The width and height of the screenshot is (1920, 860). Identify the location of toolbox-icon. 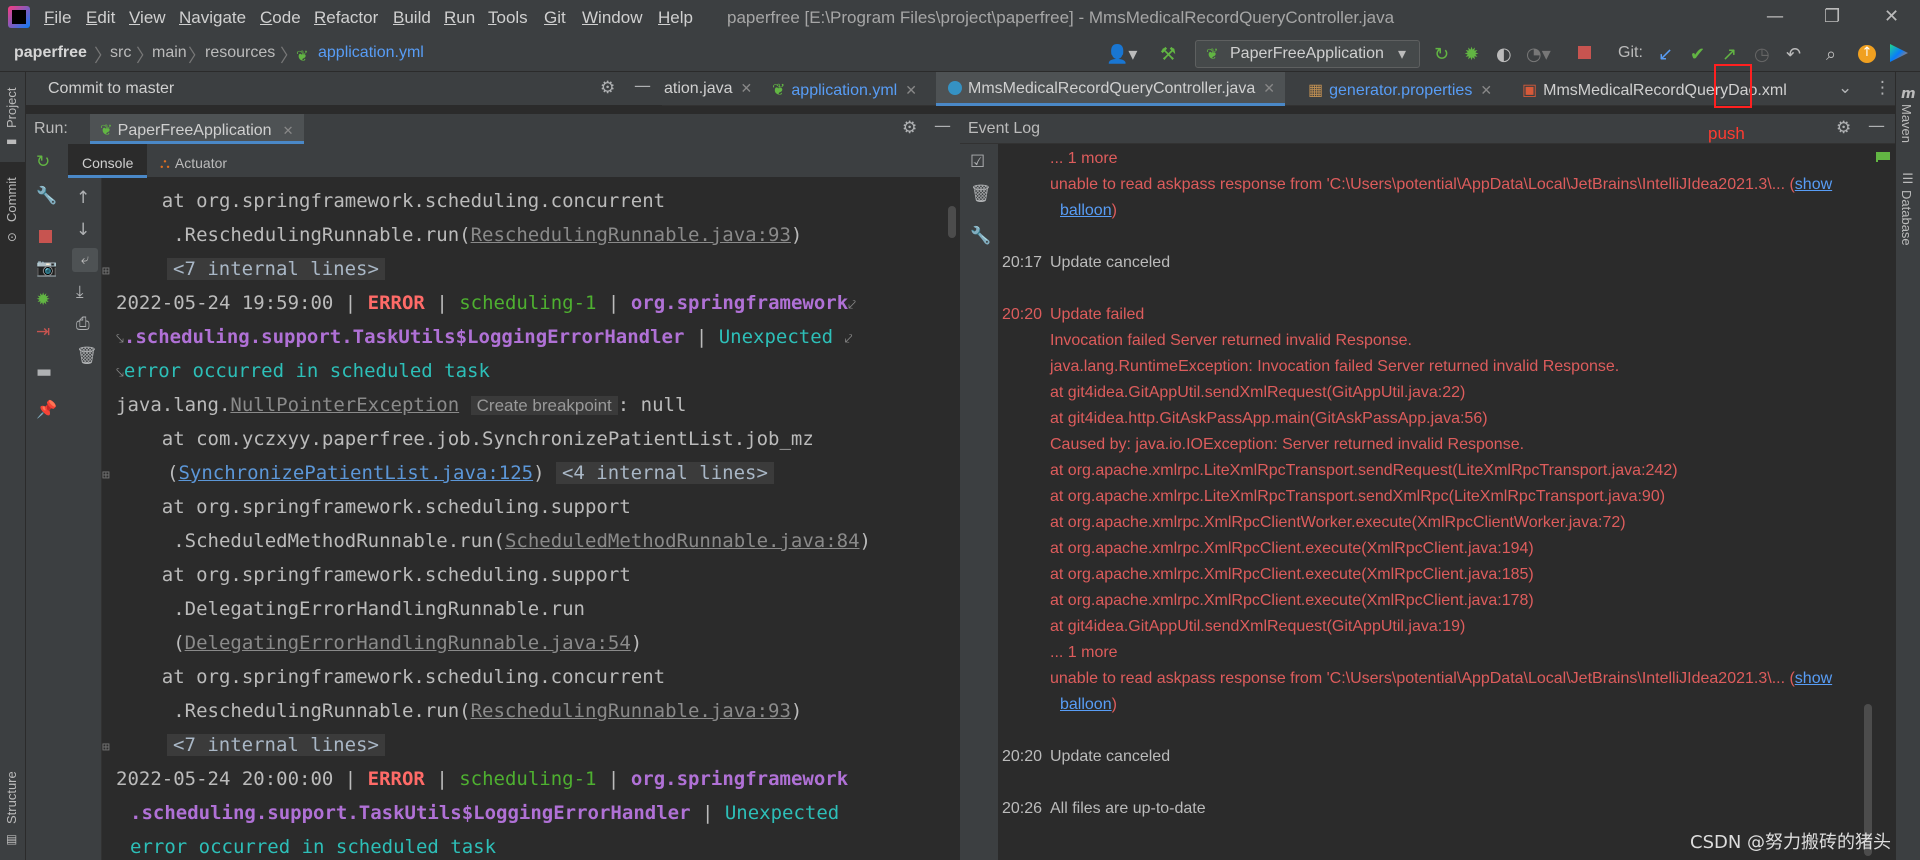
(1899, 53).